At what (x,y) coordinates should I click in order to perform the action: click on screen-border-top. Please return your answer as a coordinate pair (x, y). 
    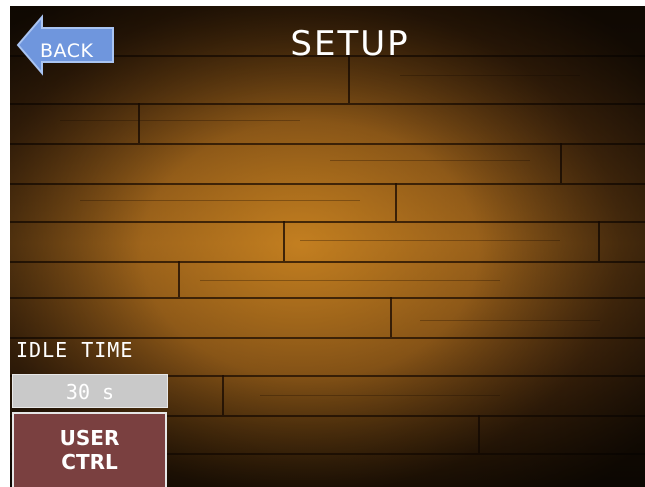
    Looking at the image, I should click on (322, 3).